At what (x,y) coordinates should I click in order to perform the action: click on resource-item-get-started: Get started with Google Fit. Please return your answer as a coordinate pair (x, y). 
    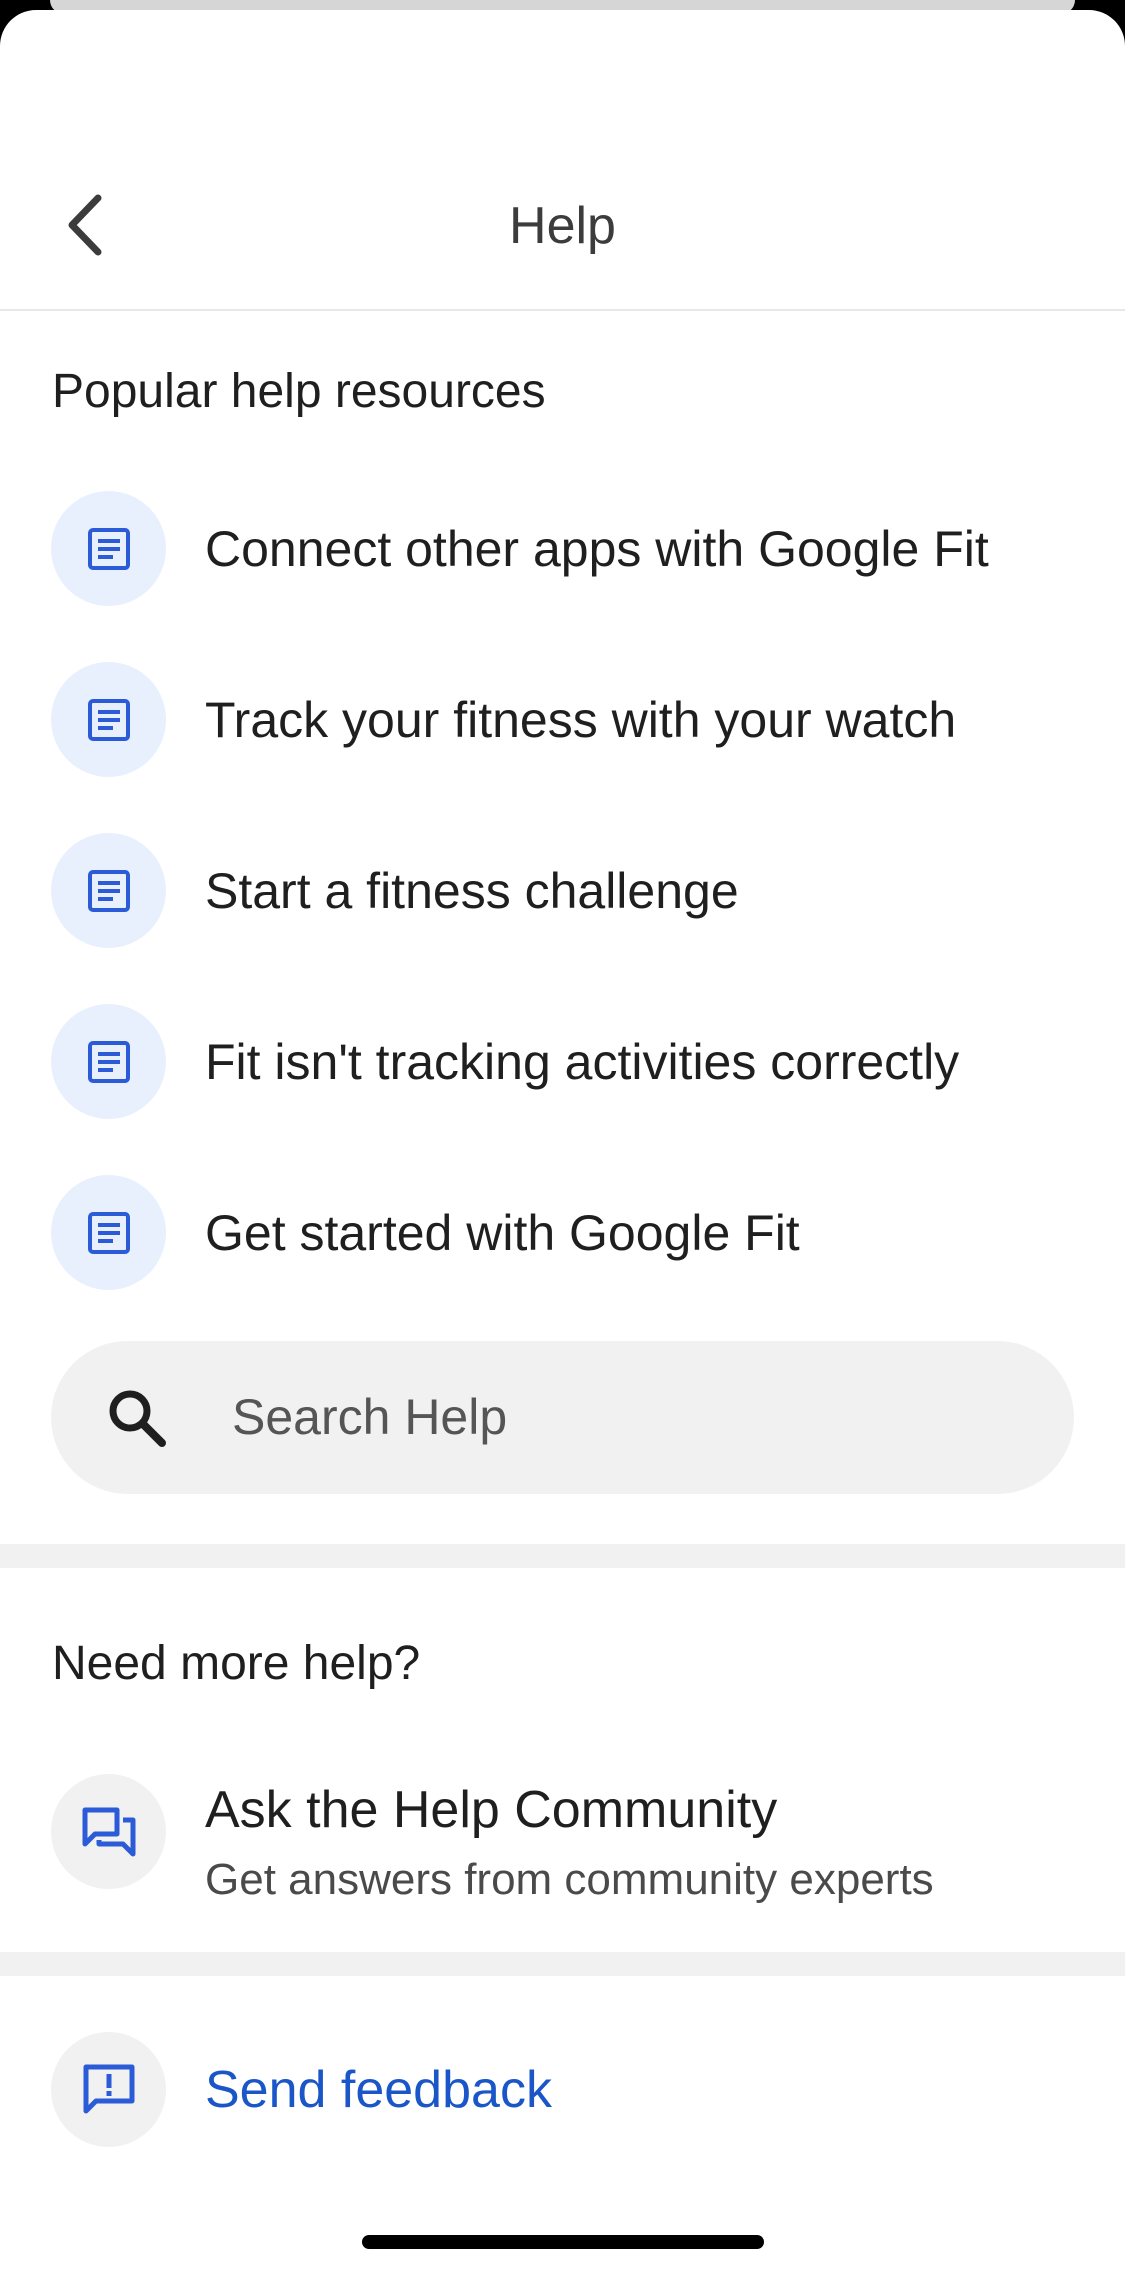
    Looking at the image, I should click on (562, 1232).